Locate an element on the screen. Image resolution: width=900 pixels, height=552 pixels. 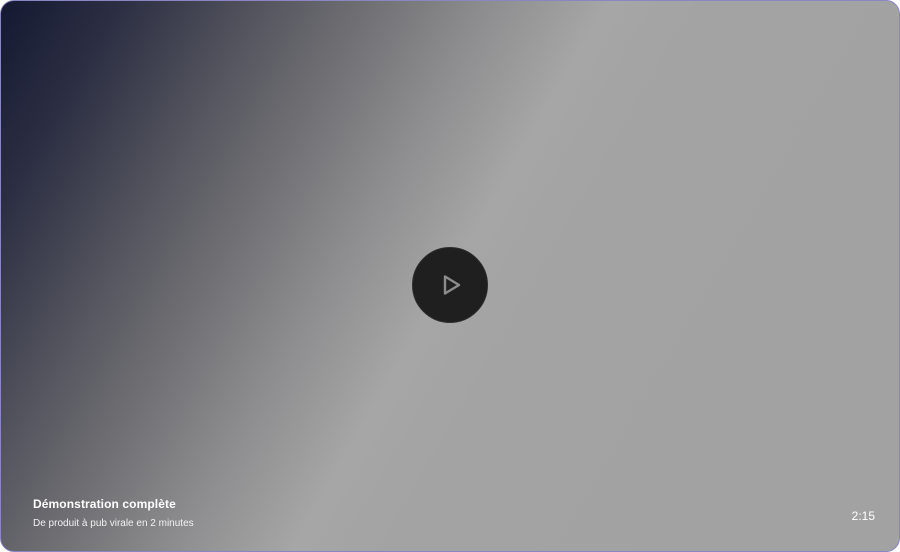
play-button is located at coordinates (450, 285).